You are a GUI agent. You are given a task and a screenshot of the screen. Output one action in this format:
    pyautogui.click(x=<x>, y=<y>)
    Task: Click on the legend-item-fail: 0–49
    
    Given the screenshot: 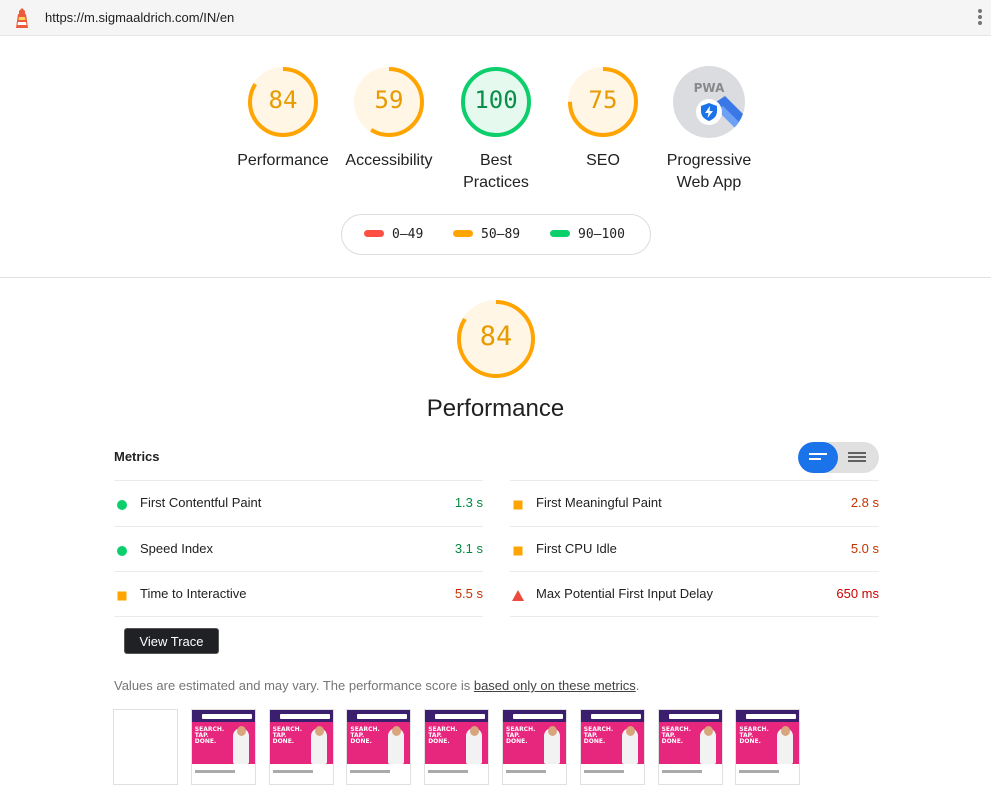 What is the action you would take?
    pyautogui.click(x=393, y=234)
    